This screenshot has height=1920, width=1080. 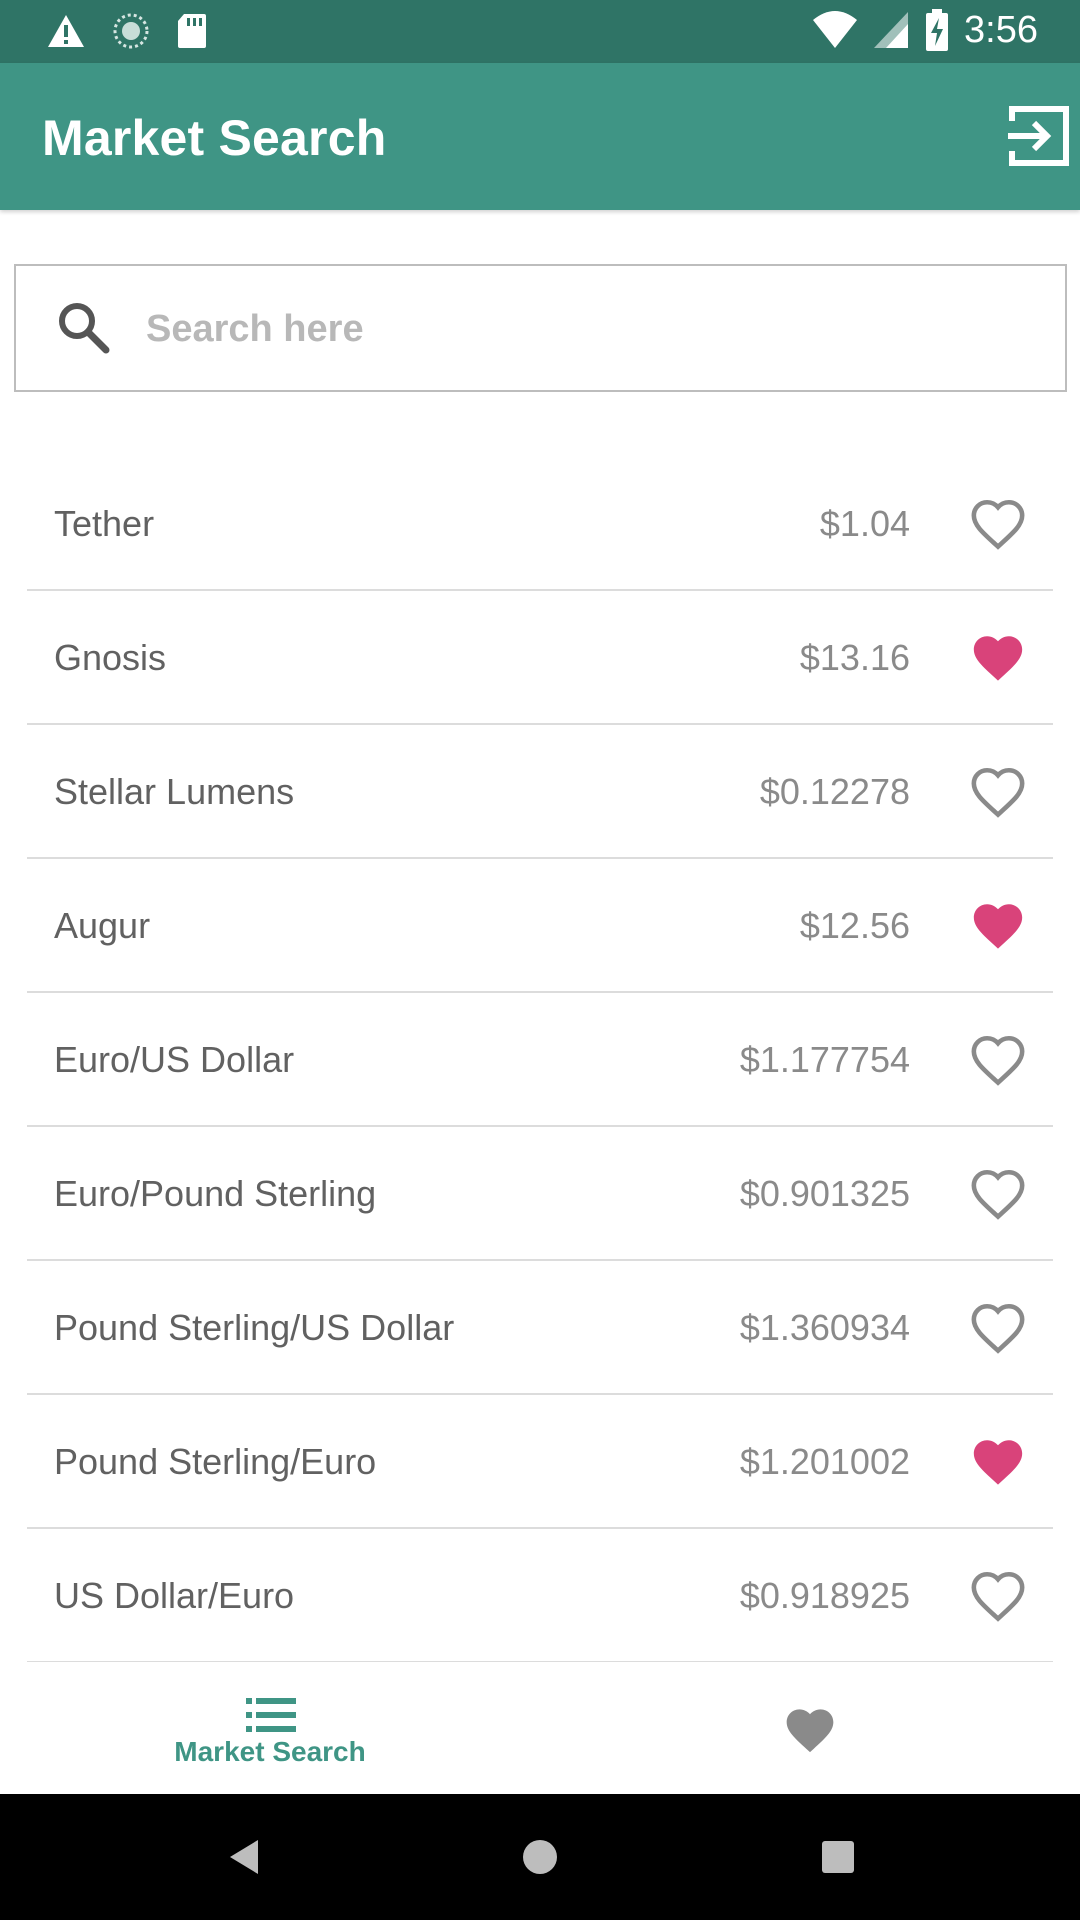 I want to click on bottom-nav: Market Search, so click(x=540, y=1728).